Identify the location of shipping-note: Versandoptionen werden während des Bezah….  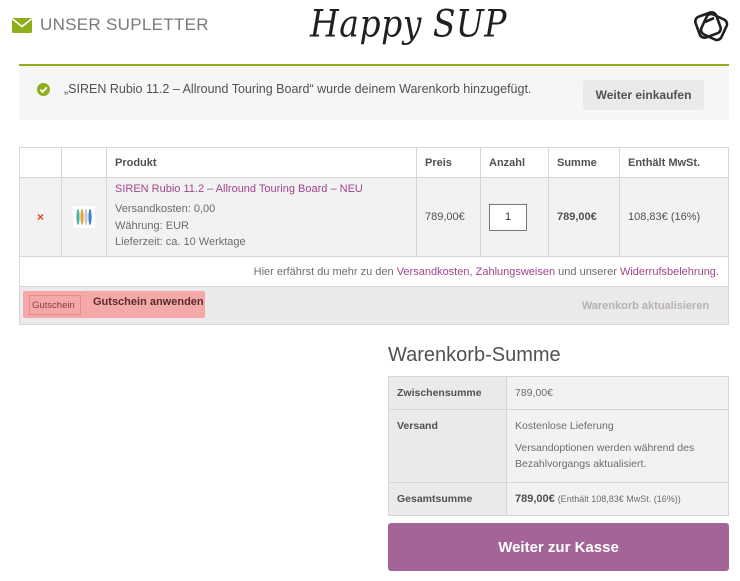
(605, 456).